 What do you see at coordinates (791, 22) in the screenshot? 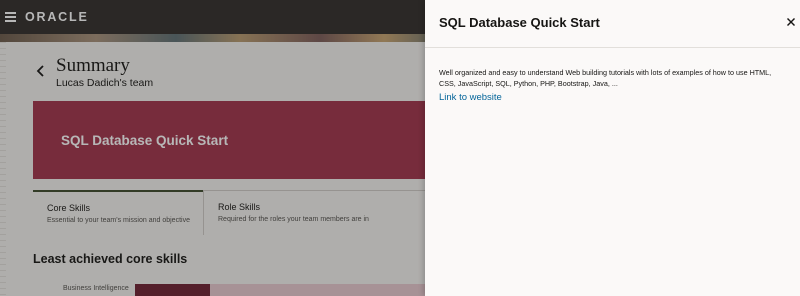
I see `close-icon` at bounding box center [791, 22].